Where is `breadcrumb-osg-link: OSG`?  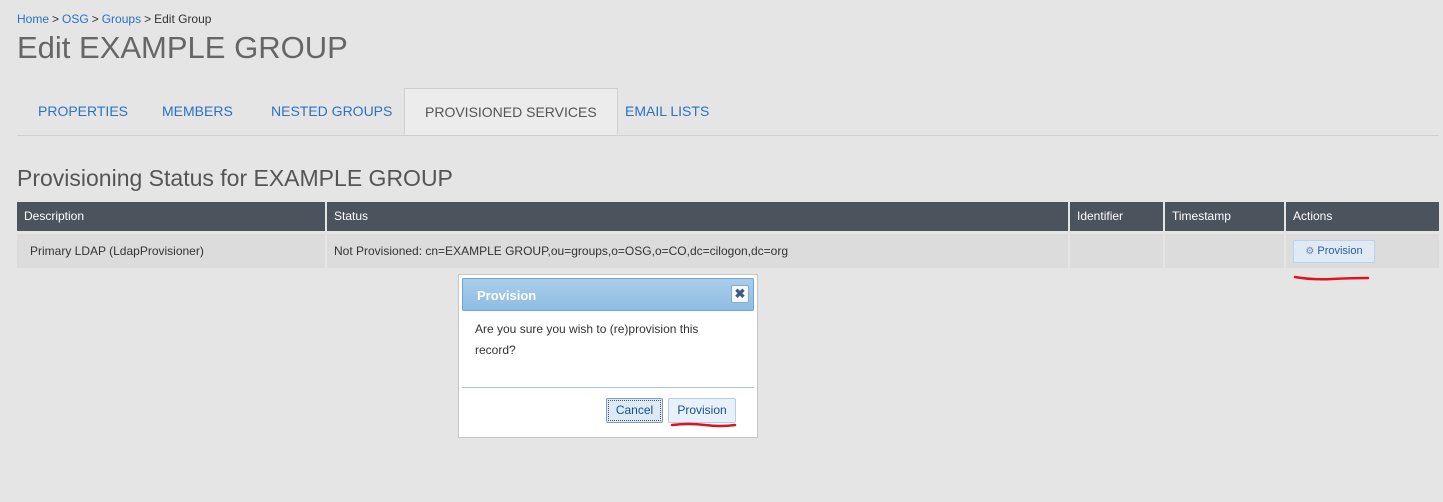 breadcrumb-osg-link: OSG is located at coordinates (75, 19).